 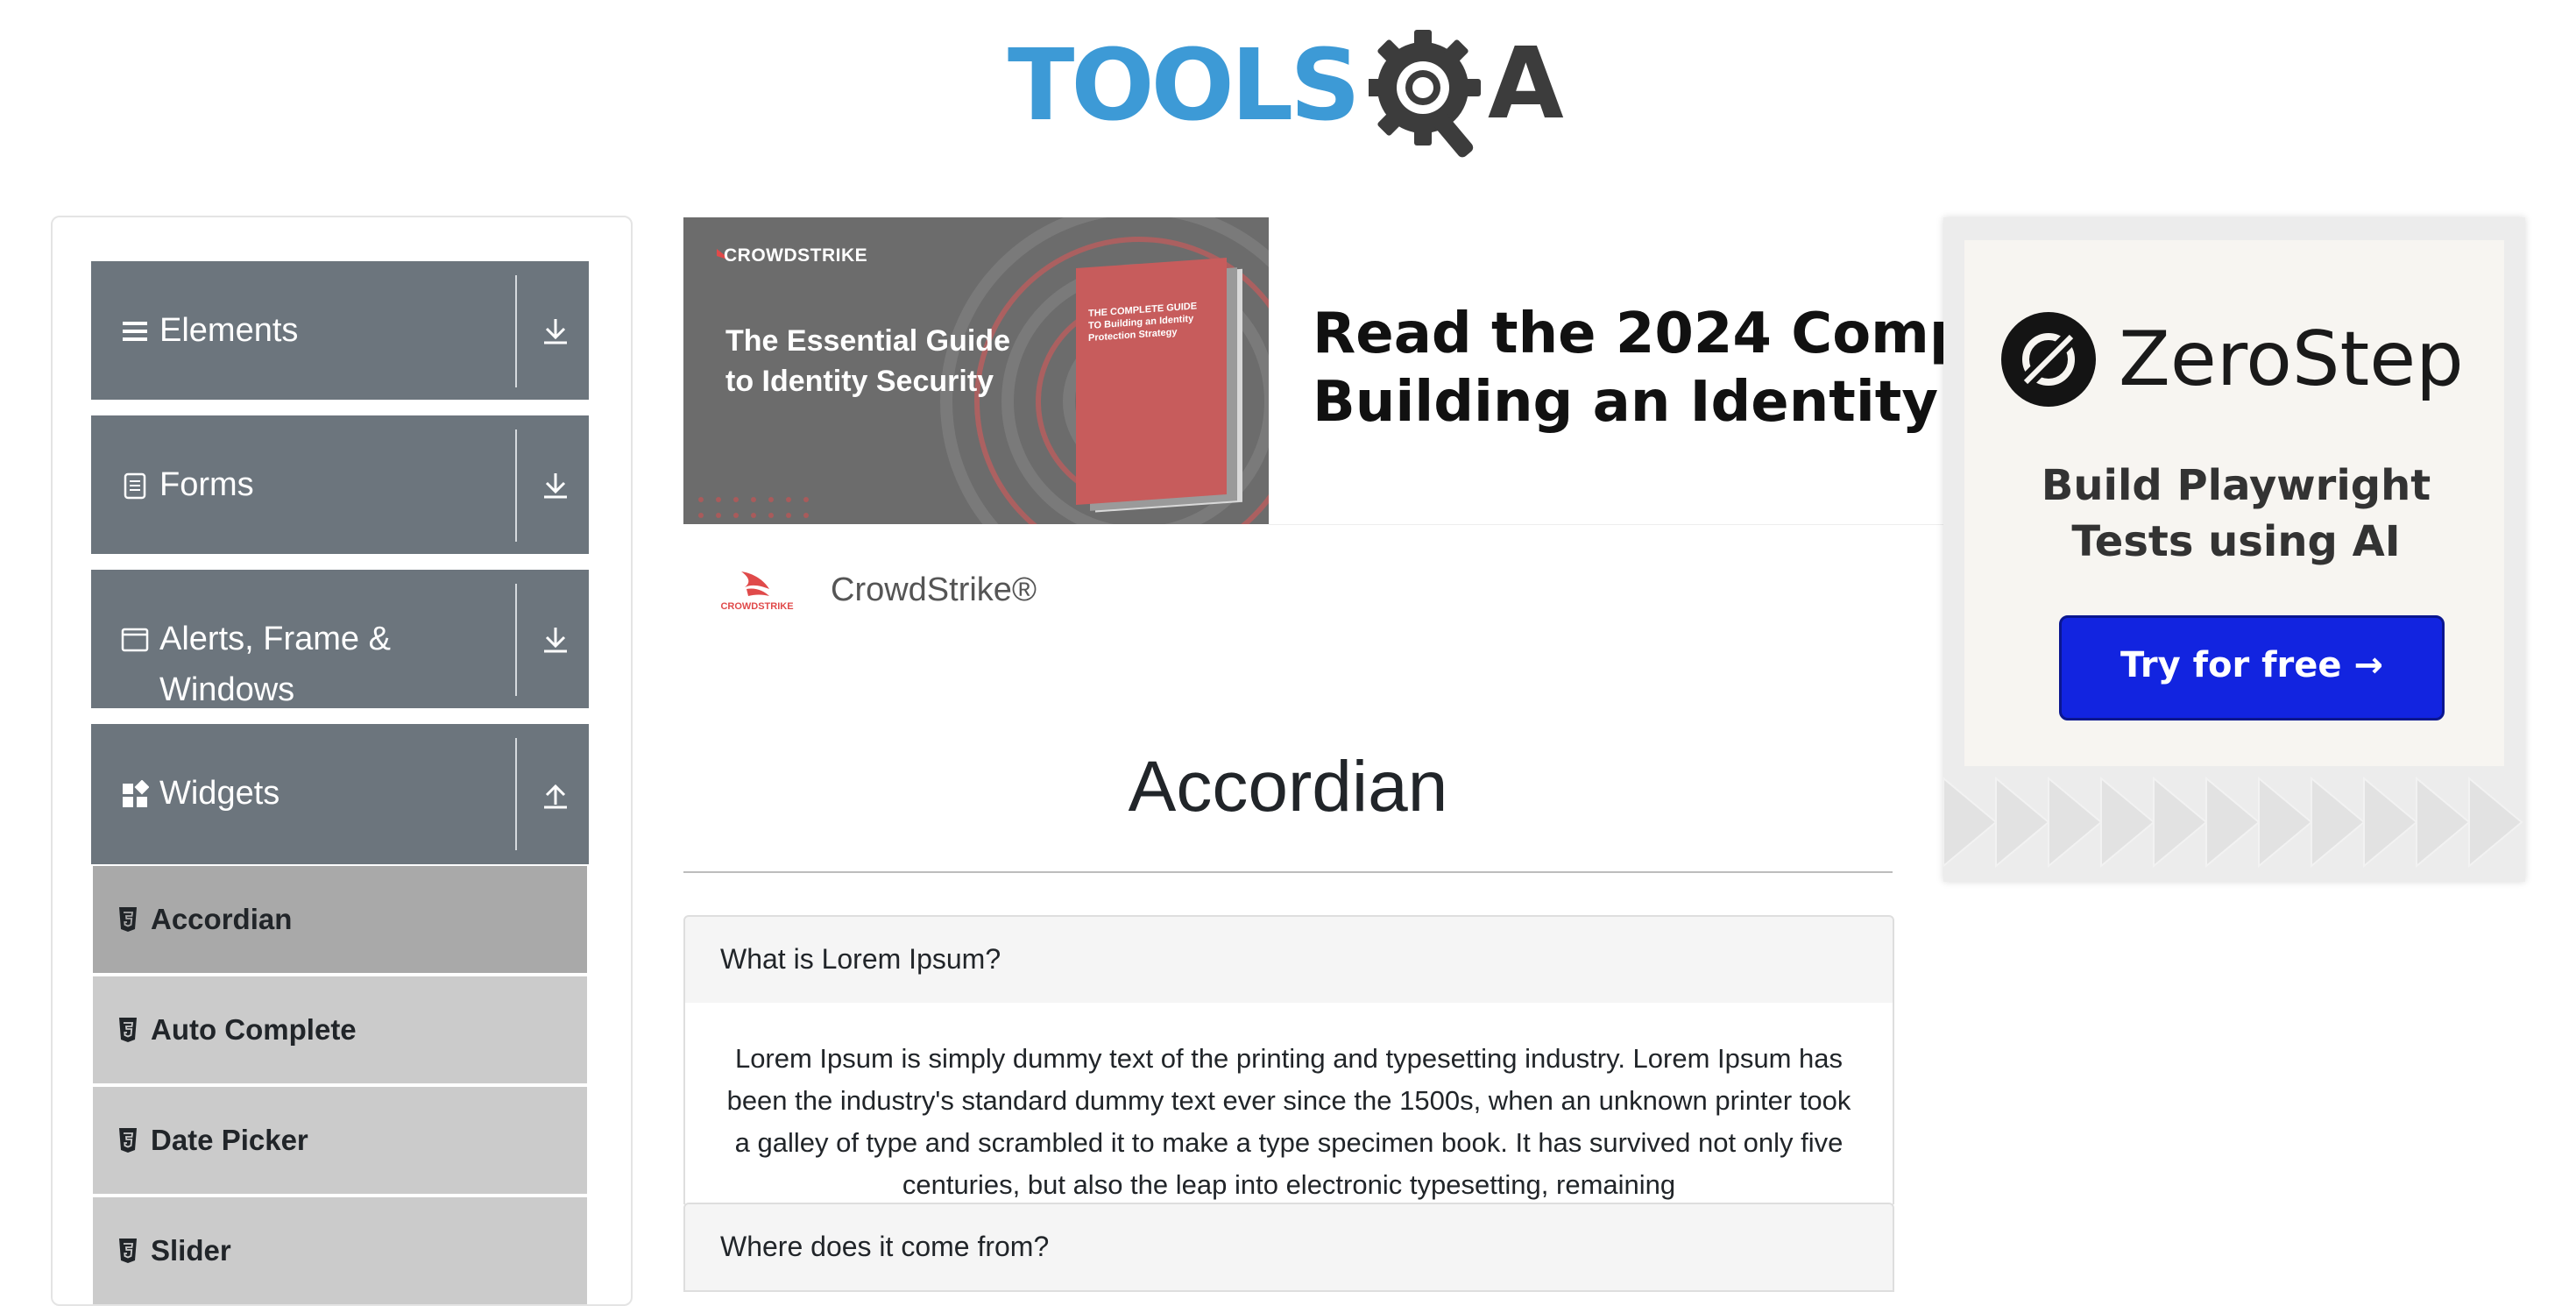 What do you see at coordinates (1288, 1247) in the screenshot?
I see `accordion-header-where-does-it-come-from: Where does it come from?` at bounding box center [1288, 1247].